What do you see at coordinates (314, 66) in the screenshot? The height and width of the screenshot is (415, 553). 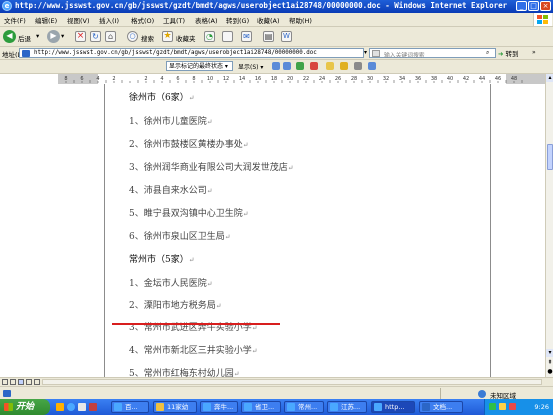 I see `reject-change-icon` at bounding box center [314, 66].